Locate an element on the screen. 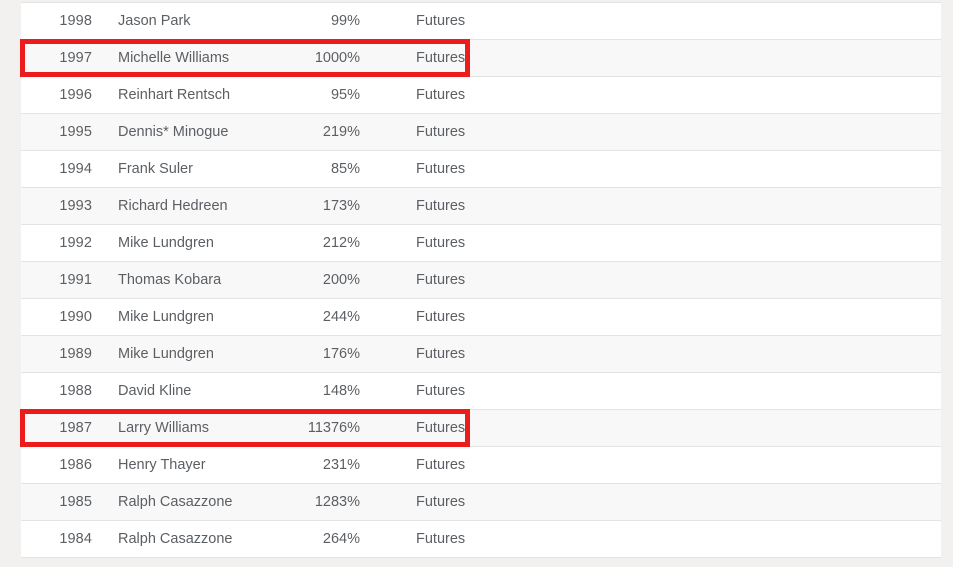 This screenshot has height=567, width=953. cell-trader-name: Frank Suler is located at coordinates (155, 169).